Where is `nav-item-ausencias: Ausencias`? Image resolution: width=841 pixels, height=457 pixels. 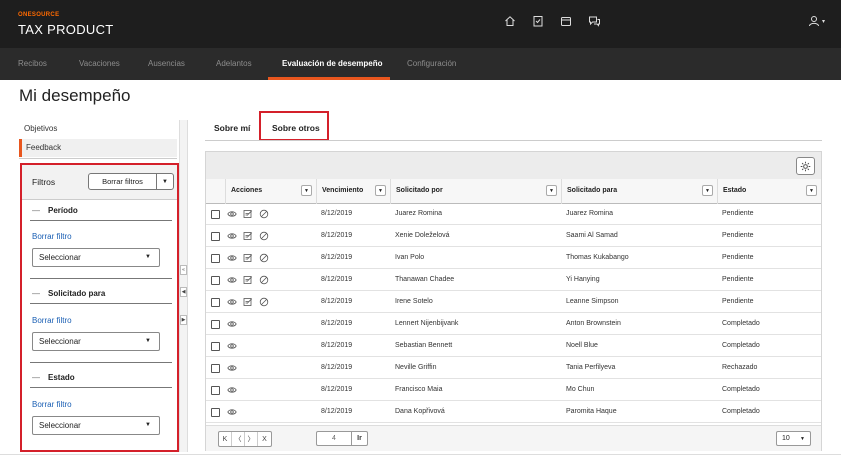 nav-item-ausencias: Ausencias is located at coordinates (166, 63).